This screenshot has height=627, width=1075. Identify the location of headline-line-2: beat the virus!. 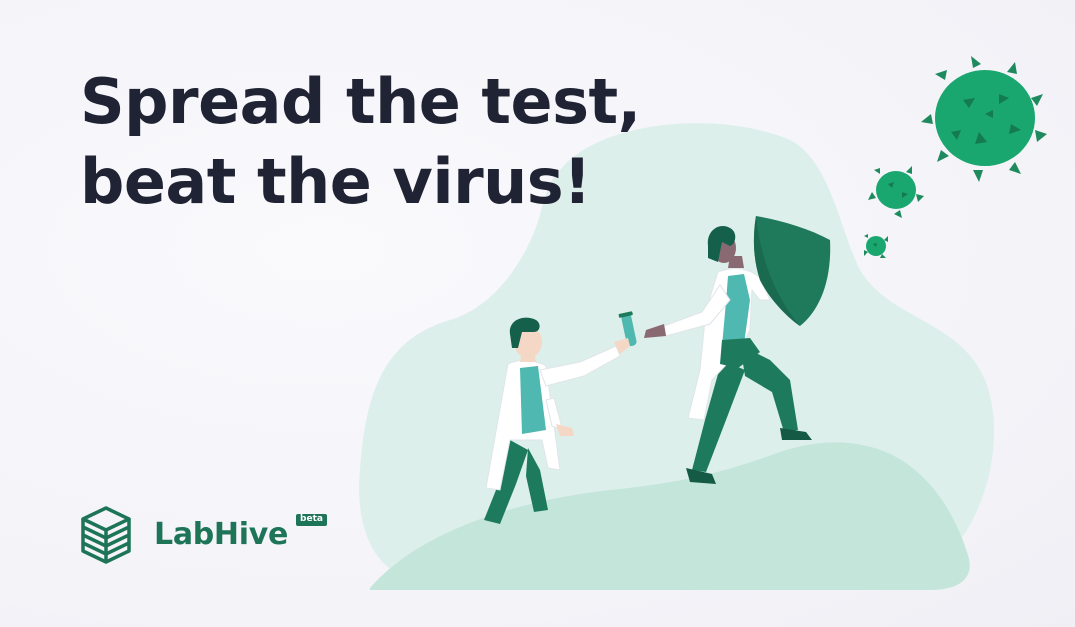
(335, 181).